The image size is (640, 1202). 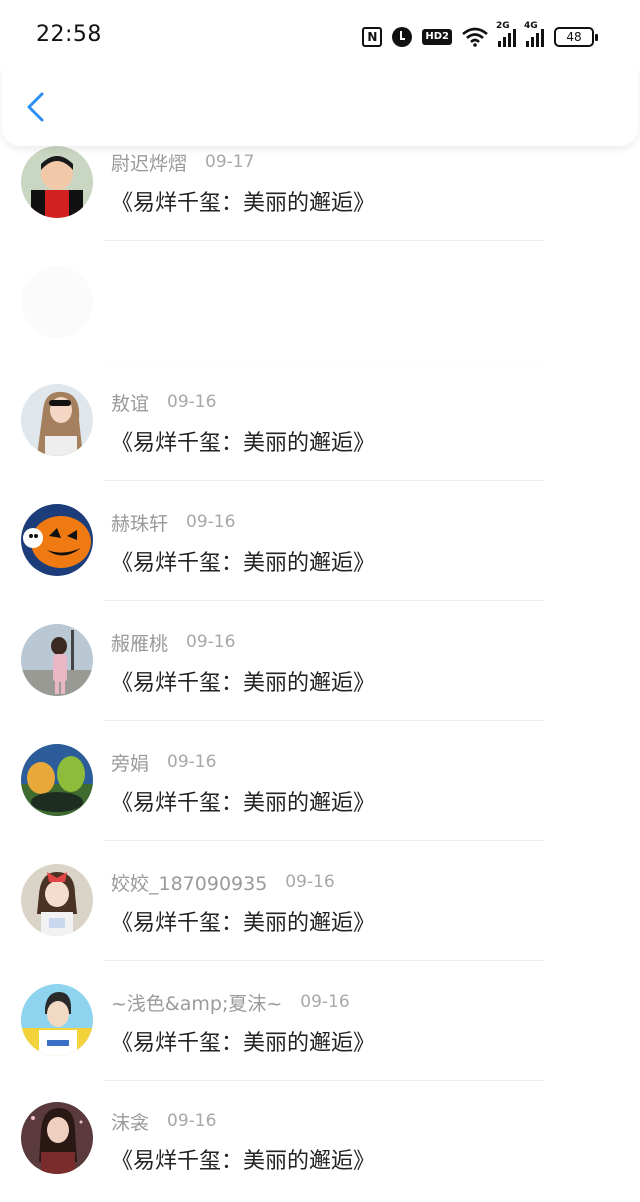 I want to click on signal-2g-icon: 2G, so click(x=506, y=34).